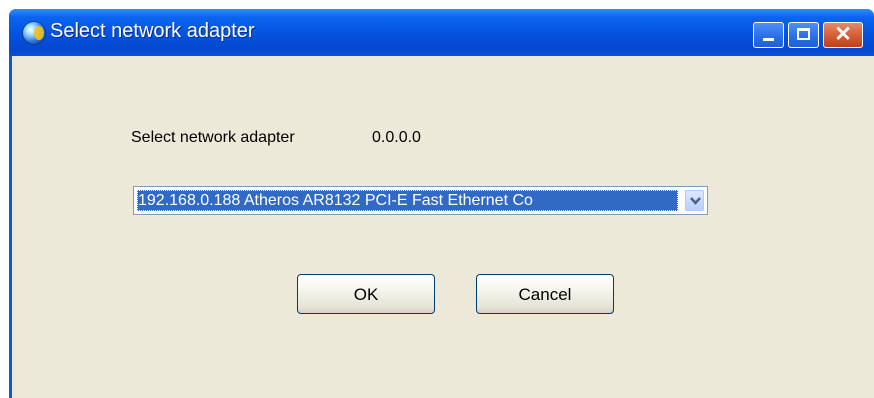 This screenshot has height=398, width=874. I want to click on close-button: ✕, so click(843, 35).